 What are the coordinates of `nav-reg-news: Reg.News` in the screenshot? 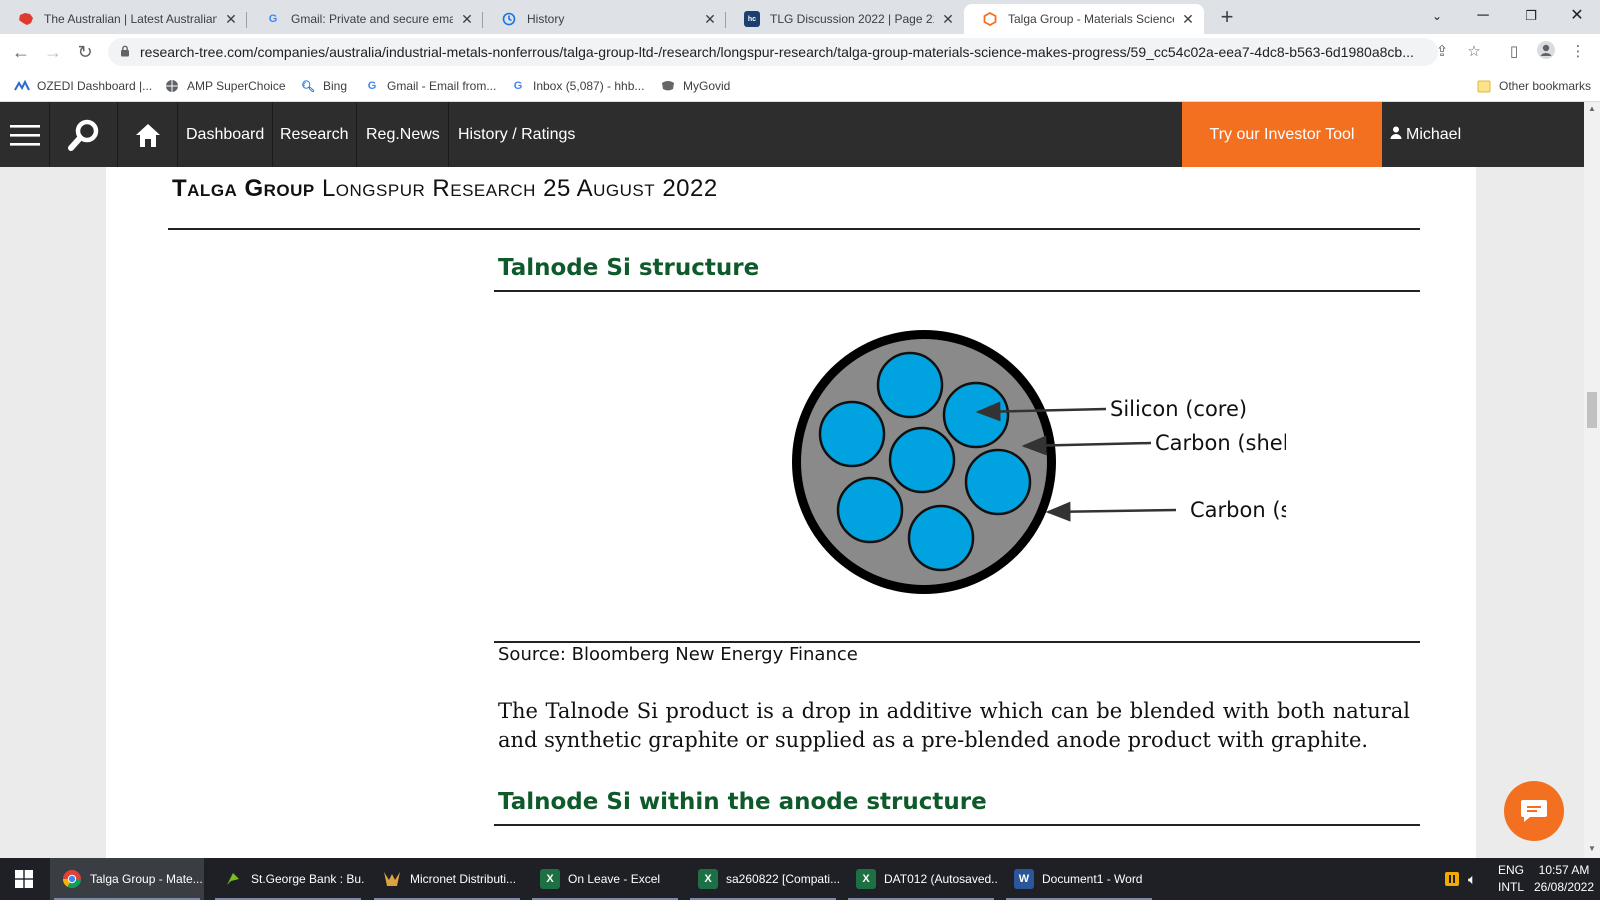 It's located at (403, 134).